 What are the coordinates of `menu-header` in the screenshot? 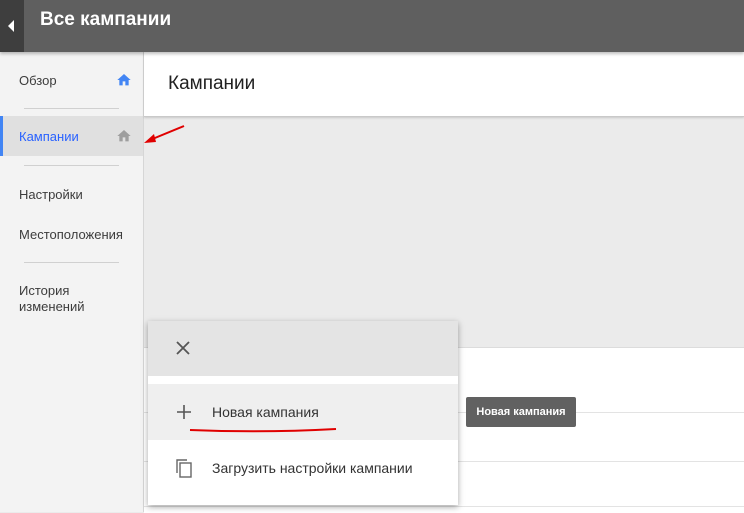 It's located at (303, 348).